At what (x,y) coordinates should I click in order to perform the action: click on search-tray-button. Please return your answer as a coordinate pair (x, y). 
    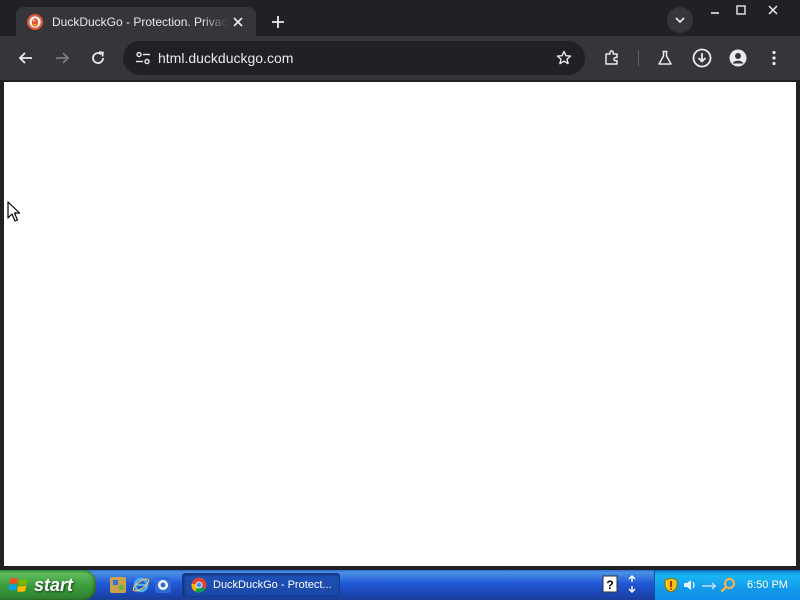
    Looking at the image, I should click on (728, 585).